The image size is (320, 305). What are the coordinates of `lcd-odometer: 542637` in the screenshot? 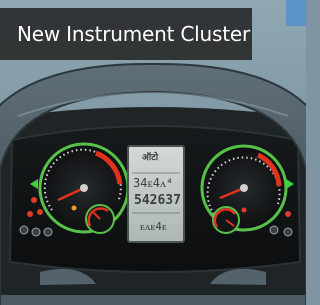 It's located at (157, 200).